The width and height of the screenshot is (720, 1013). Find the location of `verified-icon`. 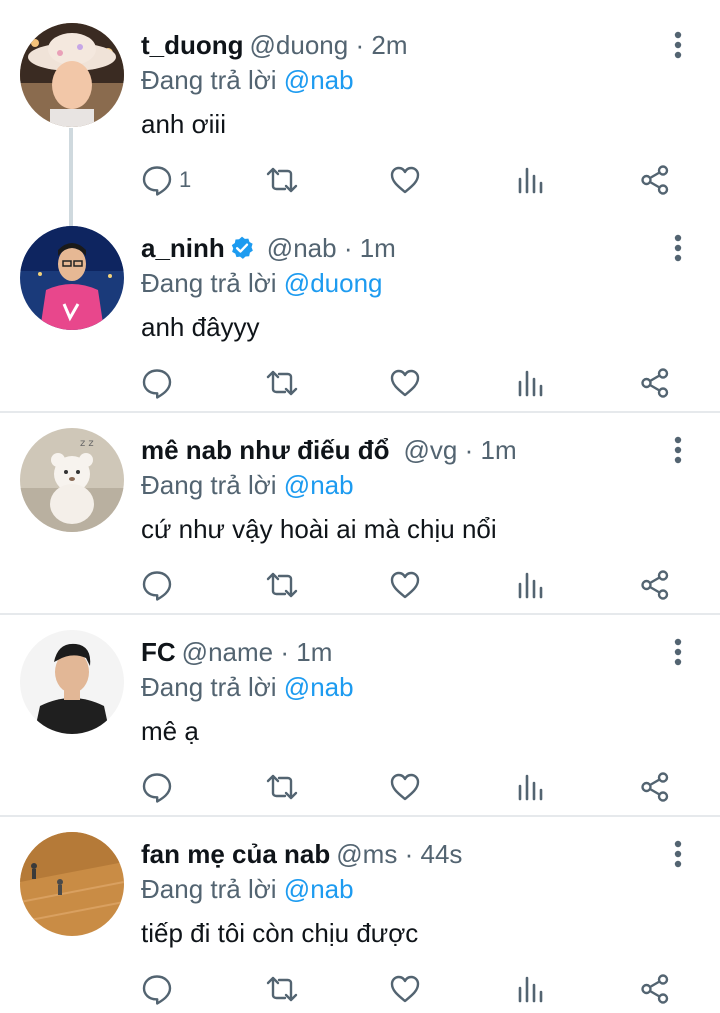

verified-icon is located at coordinates (242, 252).